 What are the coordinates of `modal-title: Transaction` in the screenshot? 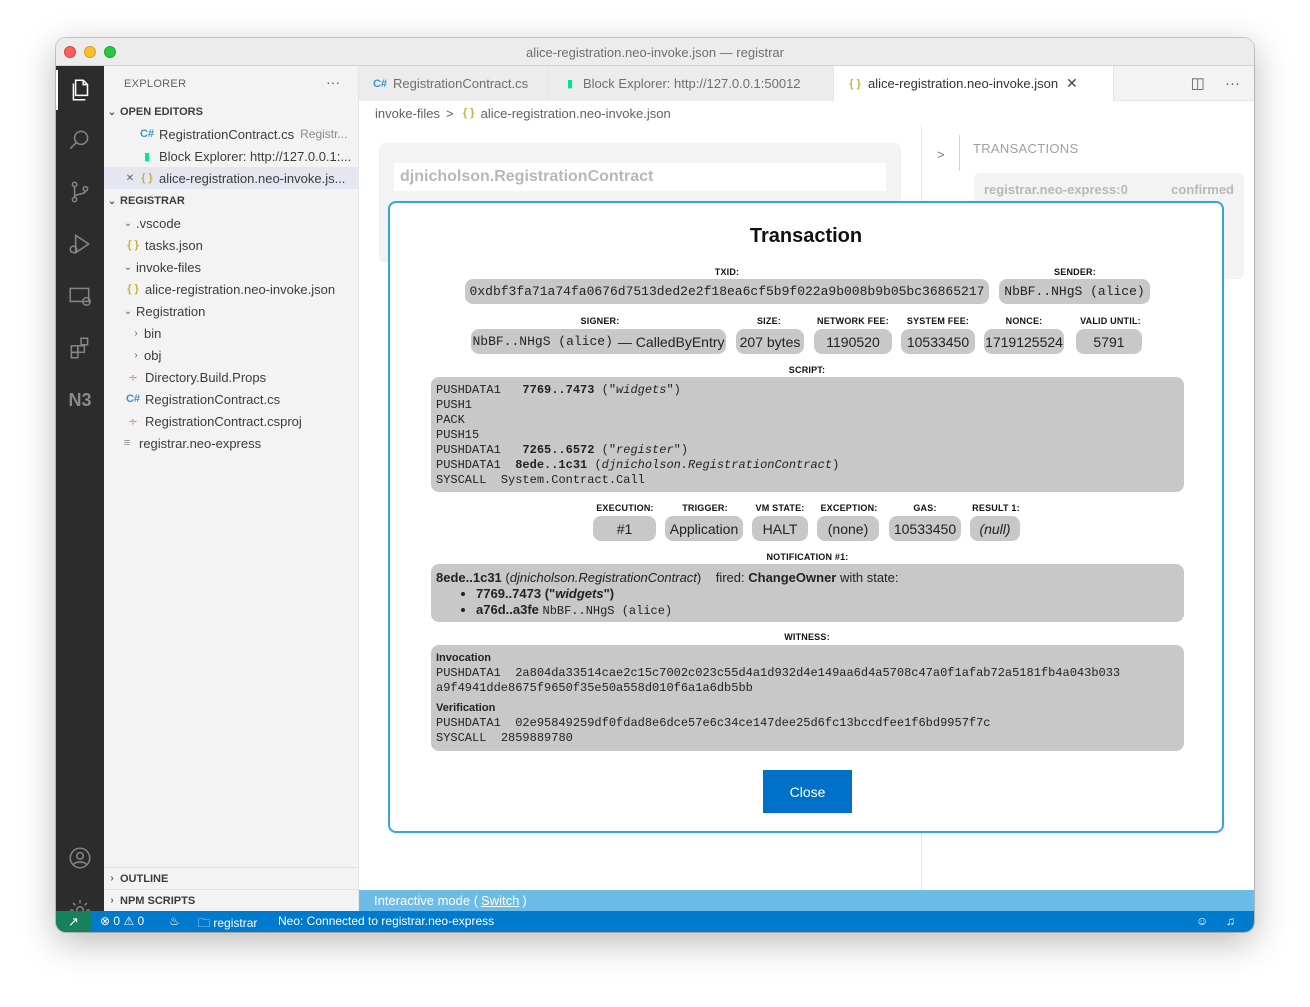 It's located at (806, 236).